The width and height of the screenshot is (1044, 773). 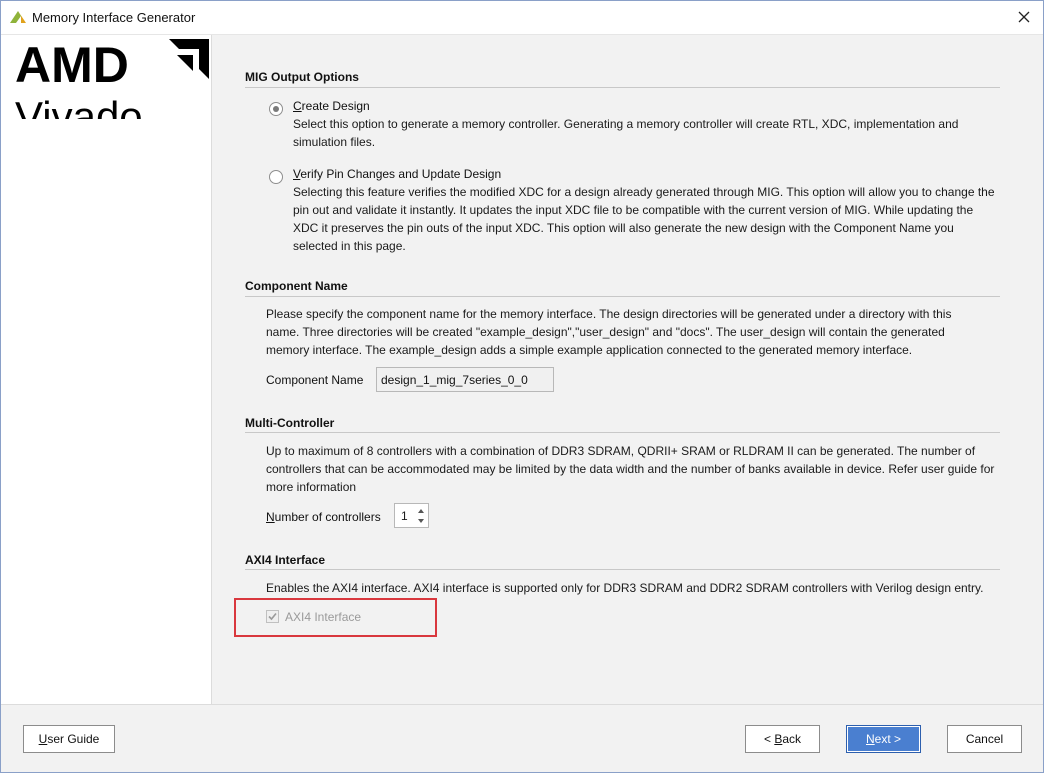 I want to click on next-button: Next >, so click(x=883, y=739).